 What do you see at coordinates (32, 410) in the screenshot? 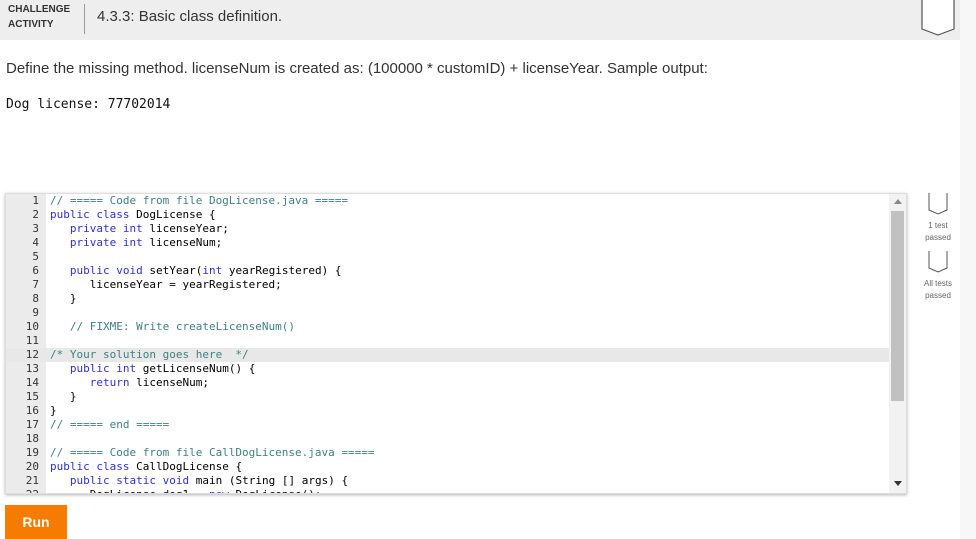
I see `line-number: 16` at bounding box center [32, 410].